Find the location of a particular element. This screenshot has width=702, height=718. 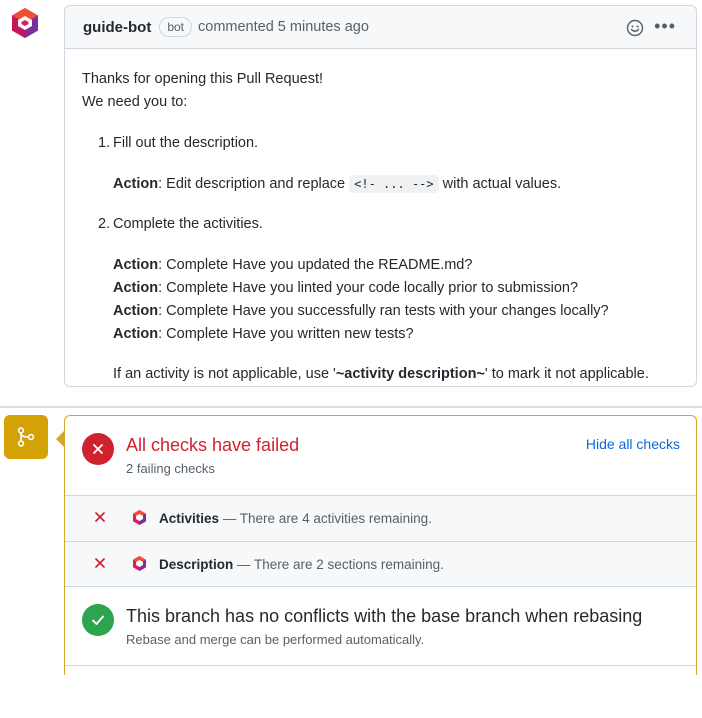

check-name: Description is located at coordinates (196, 564).